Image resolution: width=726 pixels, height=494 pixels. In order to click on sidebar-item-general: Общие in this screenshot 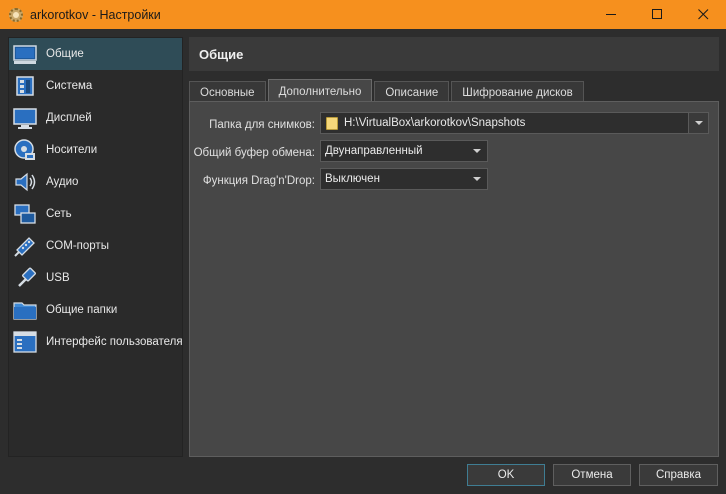, I will do `click(95, 54)`.